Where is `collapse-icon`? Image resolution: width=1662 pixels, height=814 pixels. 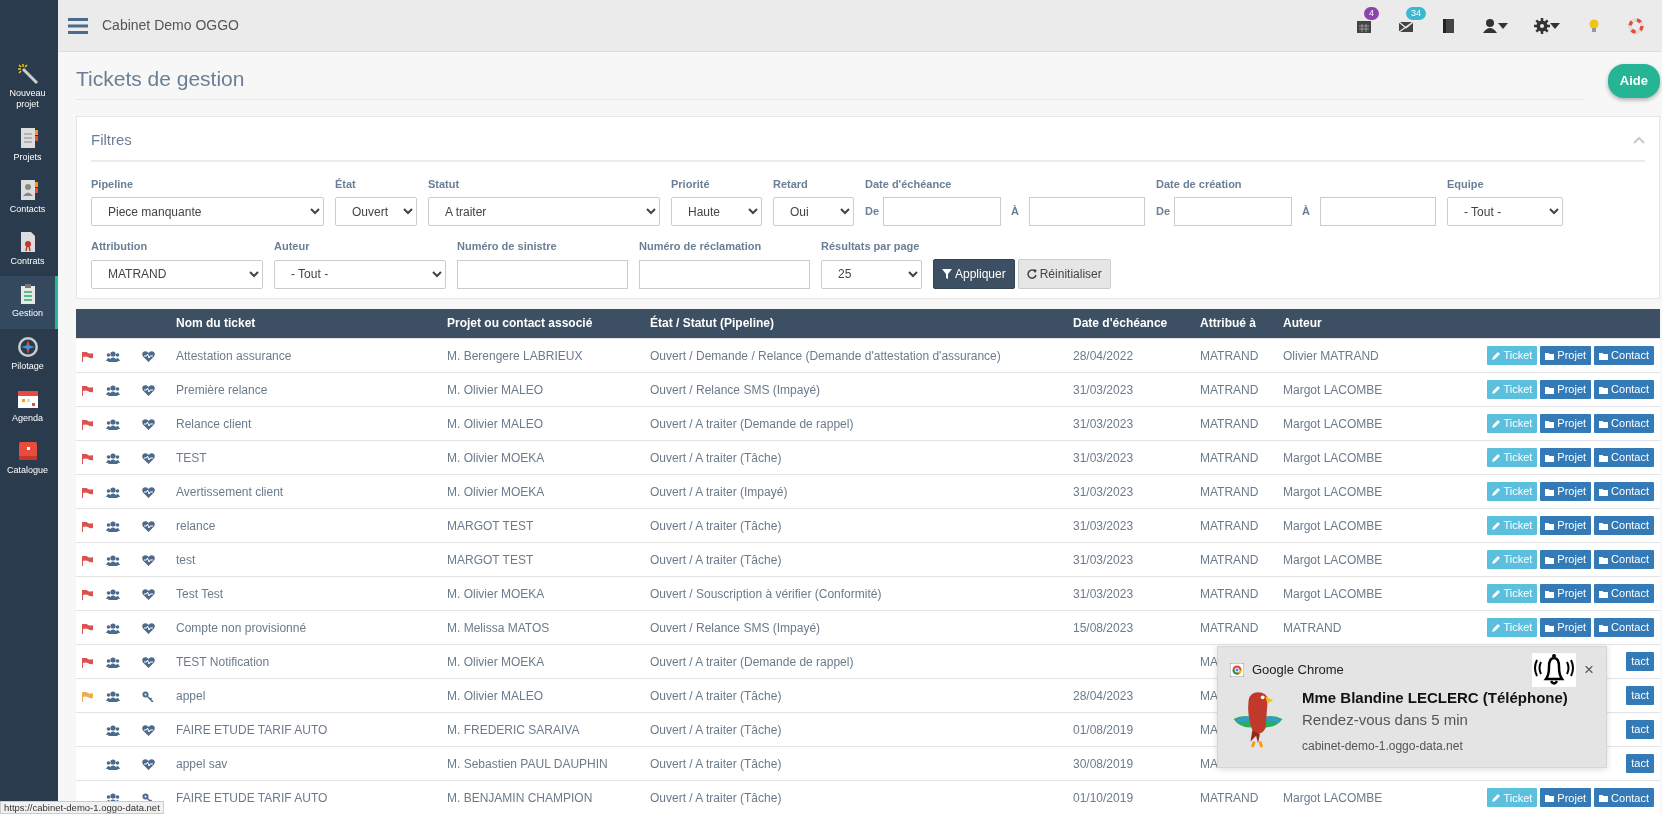 collapse-icon is located at coordinates (1639, 140).